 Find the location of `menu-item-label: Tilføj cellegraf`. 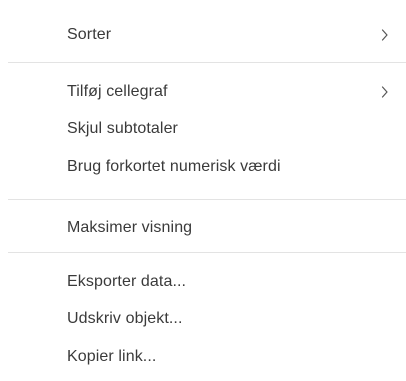

menu-item-label: Tilføj cellegraf is located at coordinates (117, 91).